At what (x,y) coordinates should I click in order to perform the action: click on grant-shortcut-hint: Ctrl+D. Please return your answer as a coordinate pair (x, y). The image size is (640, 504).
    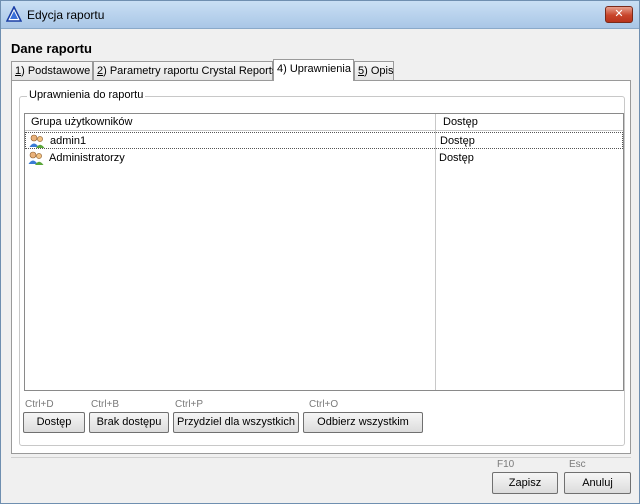
    Looking at the image, I should click on (39, 404).